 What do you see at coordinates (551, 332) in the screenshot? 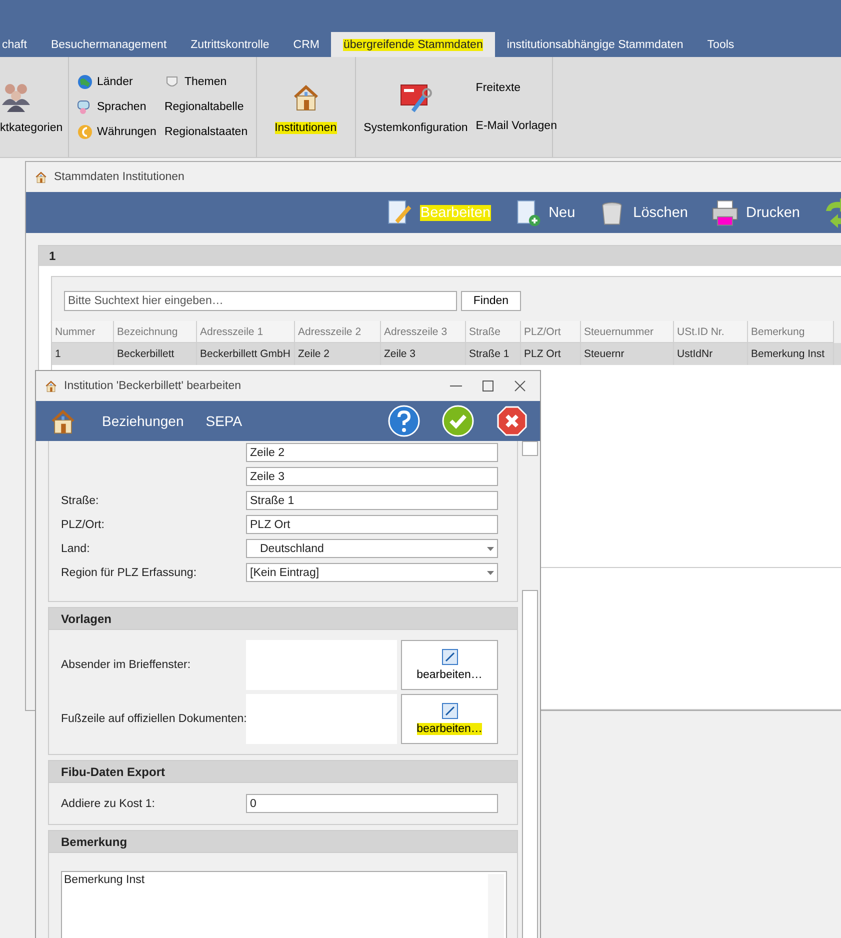
I see `column-header: PLZ/Ort` at bounding box center [551, 332].